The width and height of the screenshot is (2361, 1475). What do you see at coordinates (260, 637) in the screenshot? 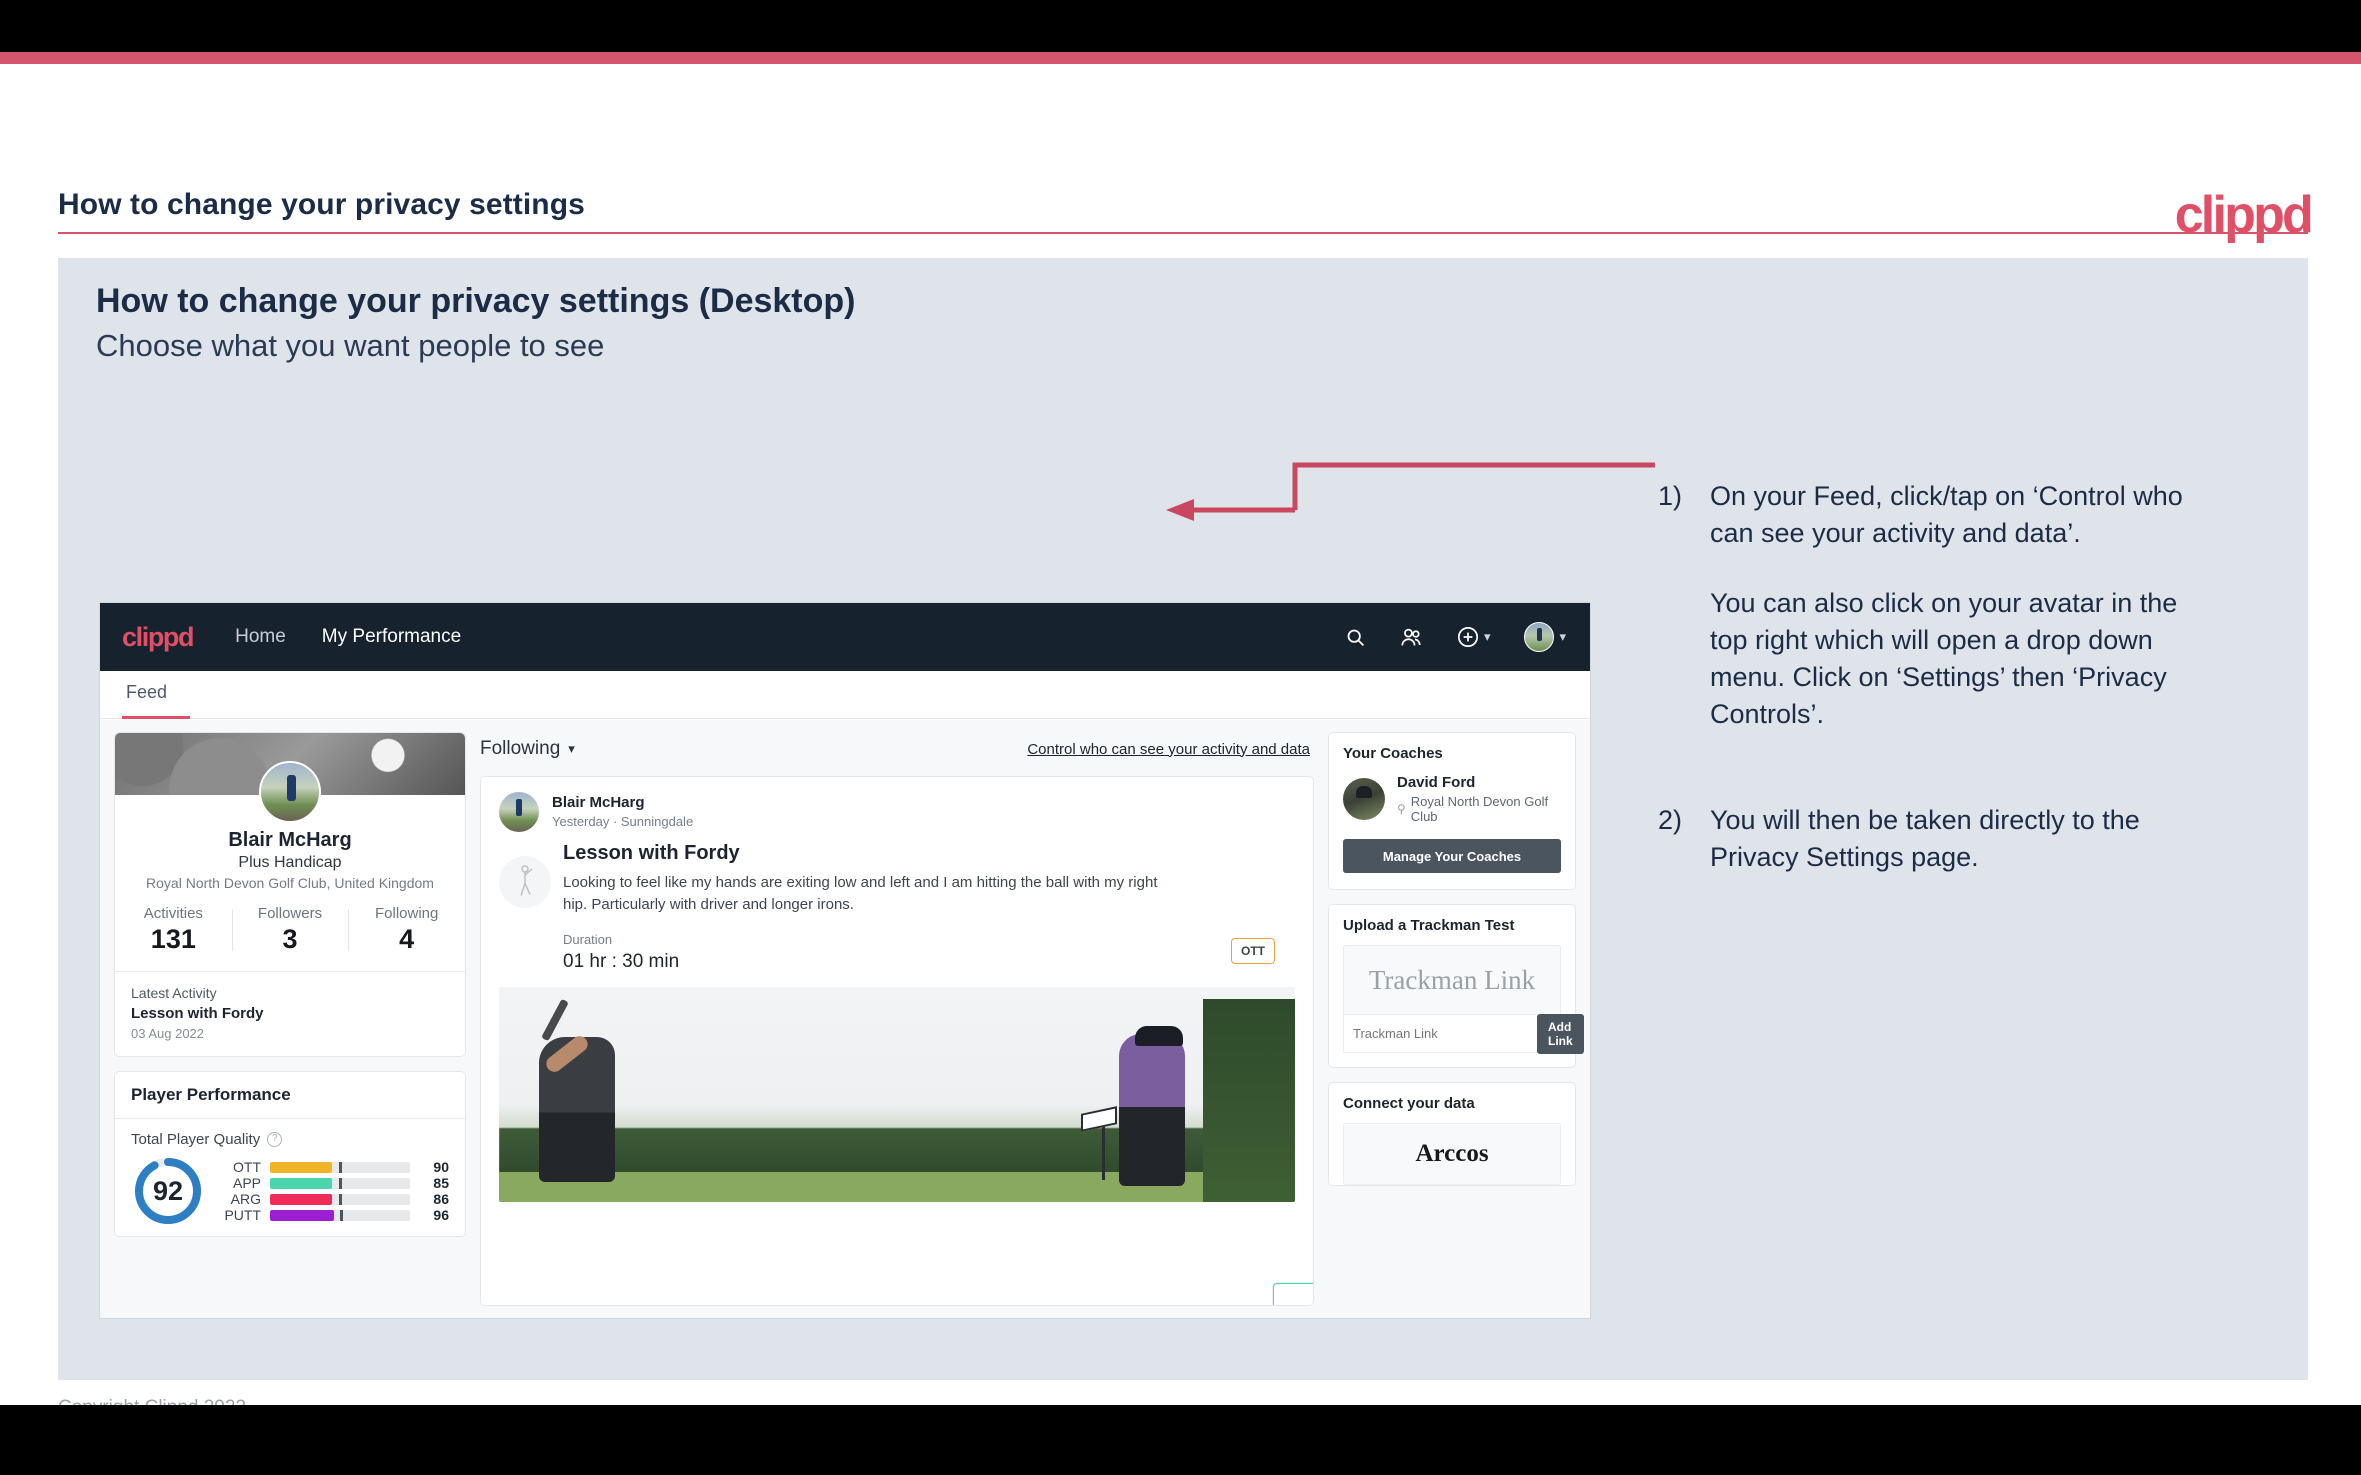
I see `nav-link-home: Home` at bounding box center [260, 637].